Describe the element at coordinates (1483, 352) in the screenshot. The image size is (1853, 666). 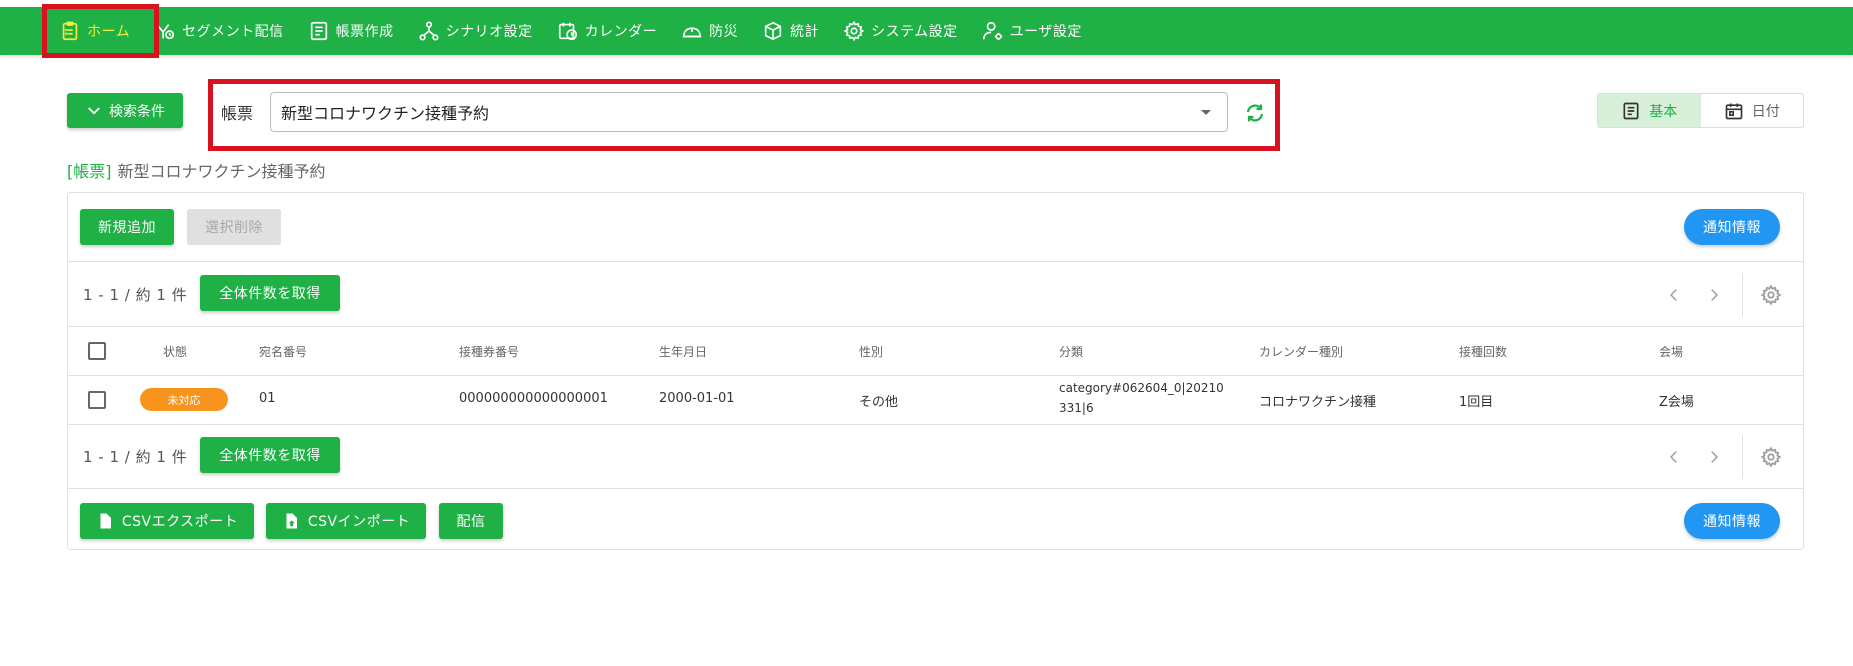
I see `column-header-dose-count: 接種回数` at that location.